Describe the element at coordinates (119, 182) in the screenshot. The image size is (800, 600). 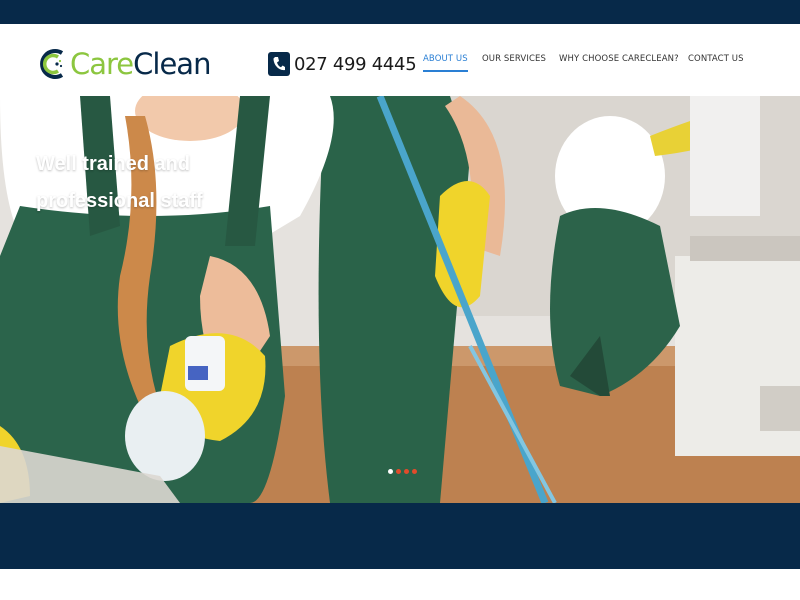
I see `hero-title: Well trained and professional staff` at that location.